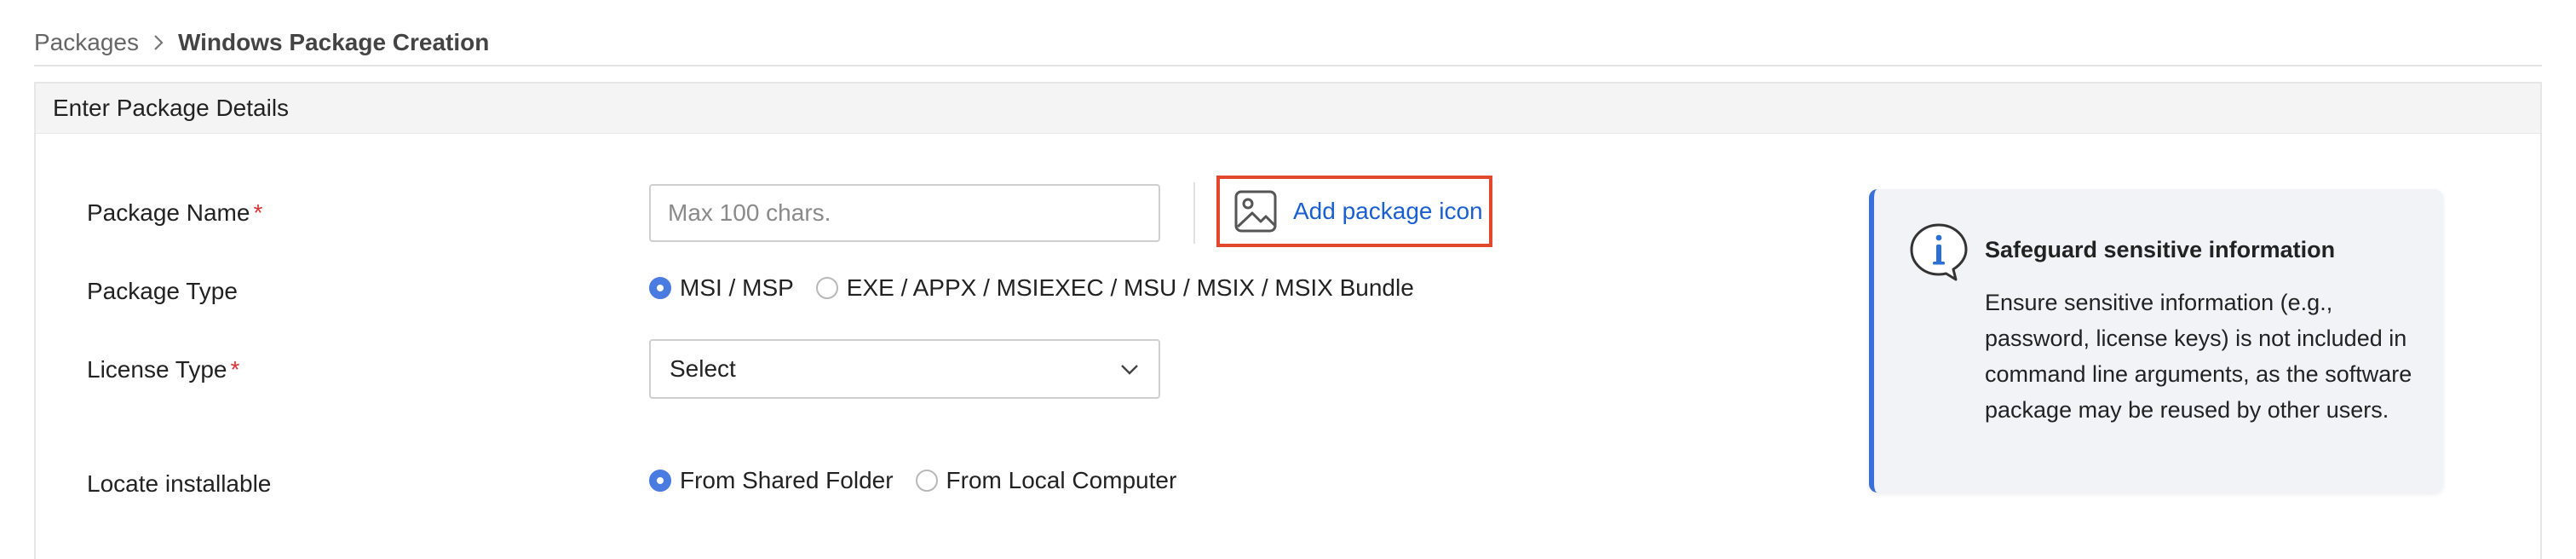  What do you see at coordinates (175, 212) in the screenshot?
I see `package-name-label: Package Name *` at bounding box center [175, 212].